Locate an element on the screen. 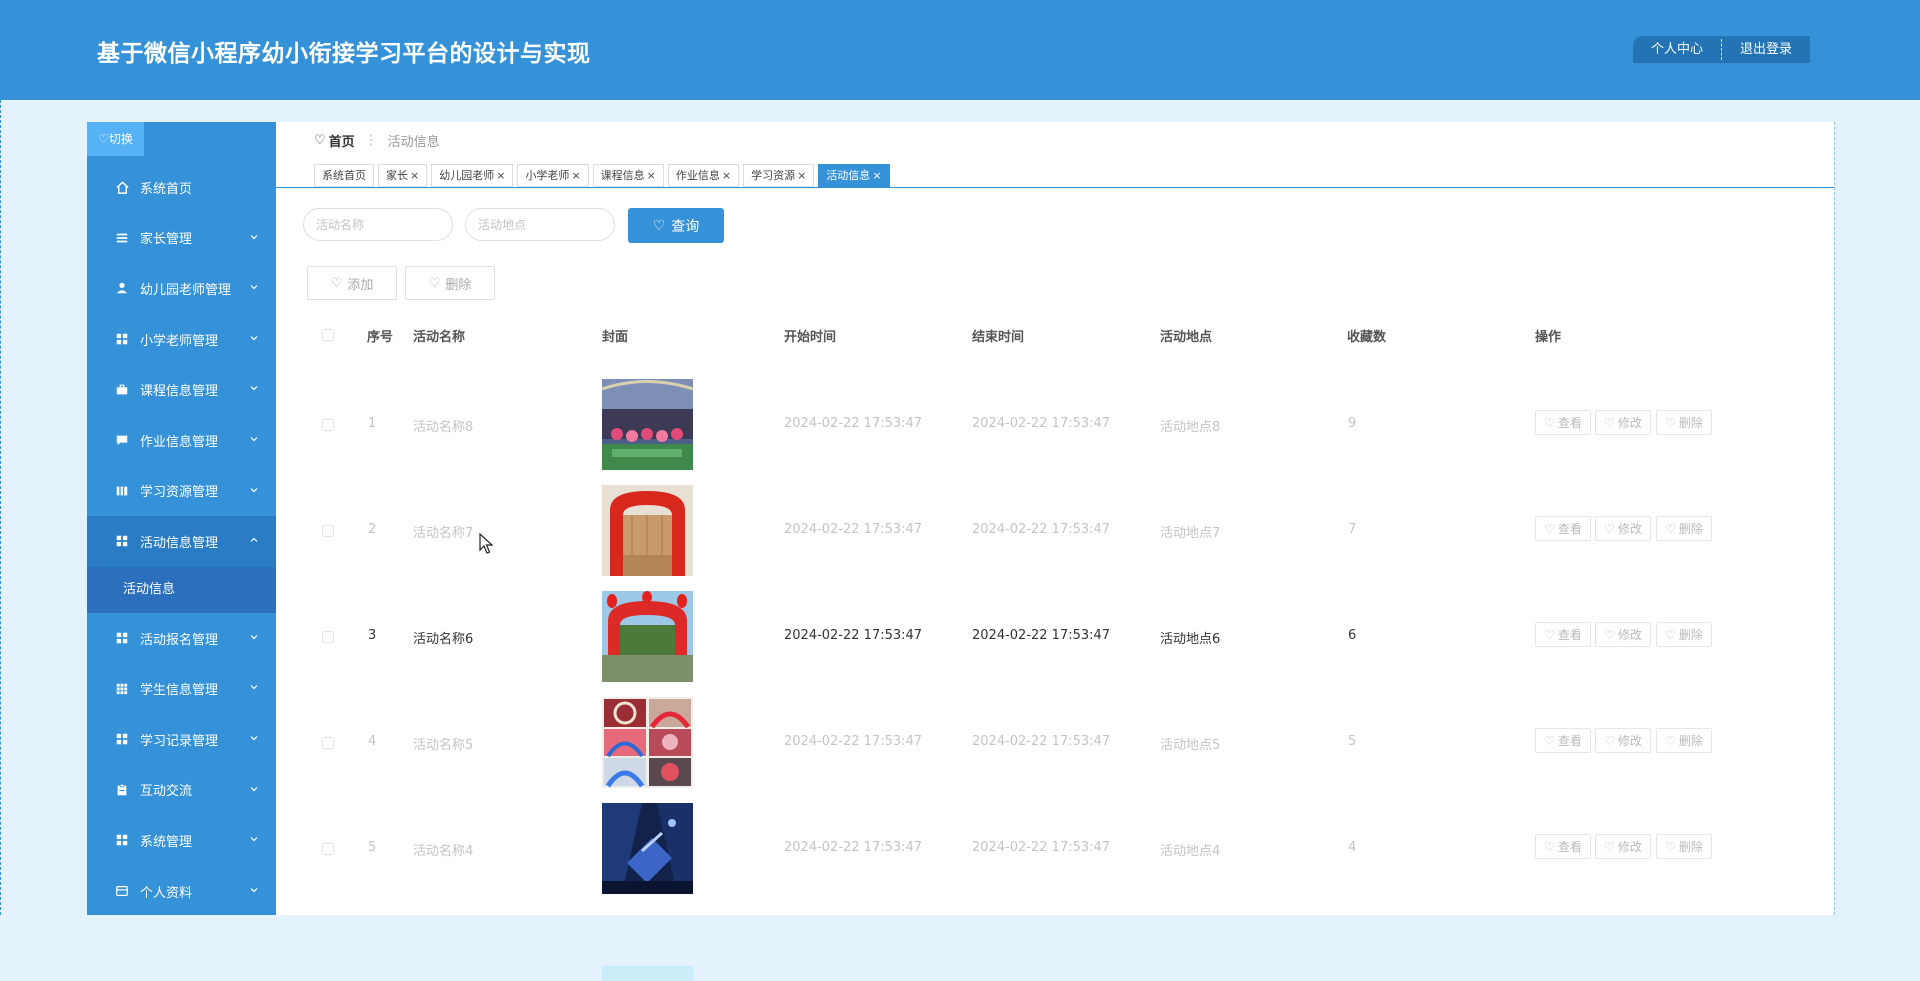 This screenshot has height=981, width=1920. add-button: ♡ 添加 is located at coordinates (352, 283).